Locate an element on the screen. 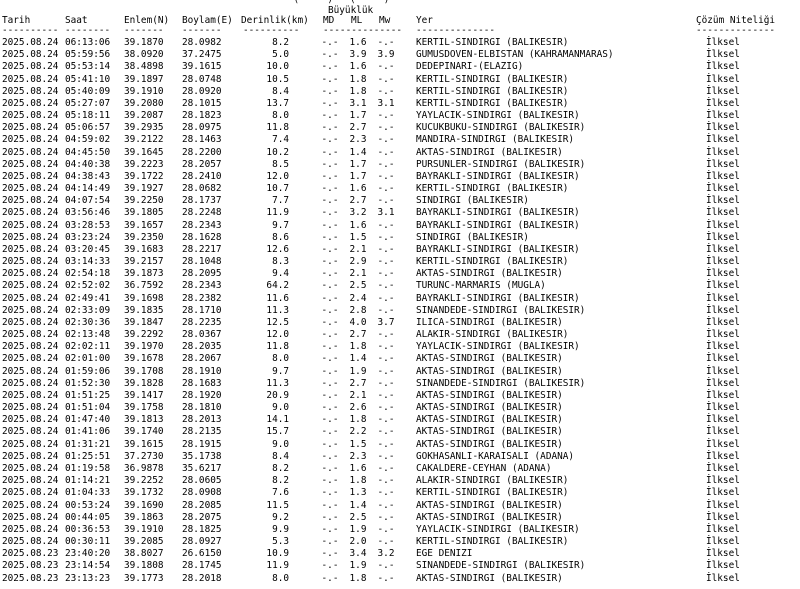 This screenshot has width=800, height=589. lat-cell: 39.1683 is located at coordinates (144, 249).